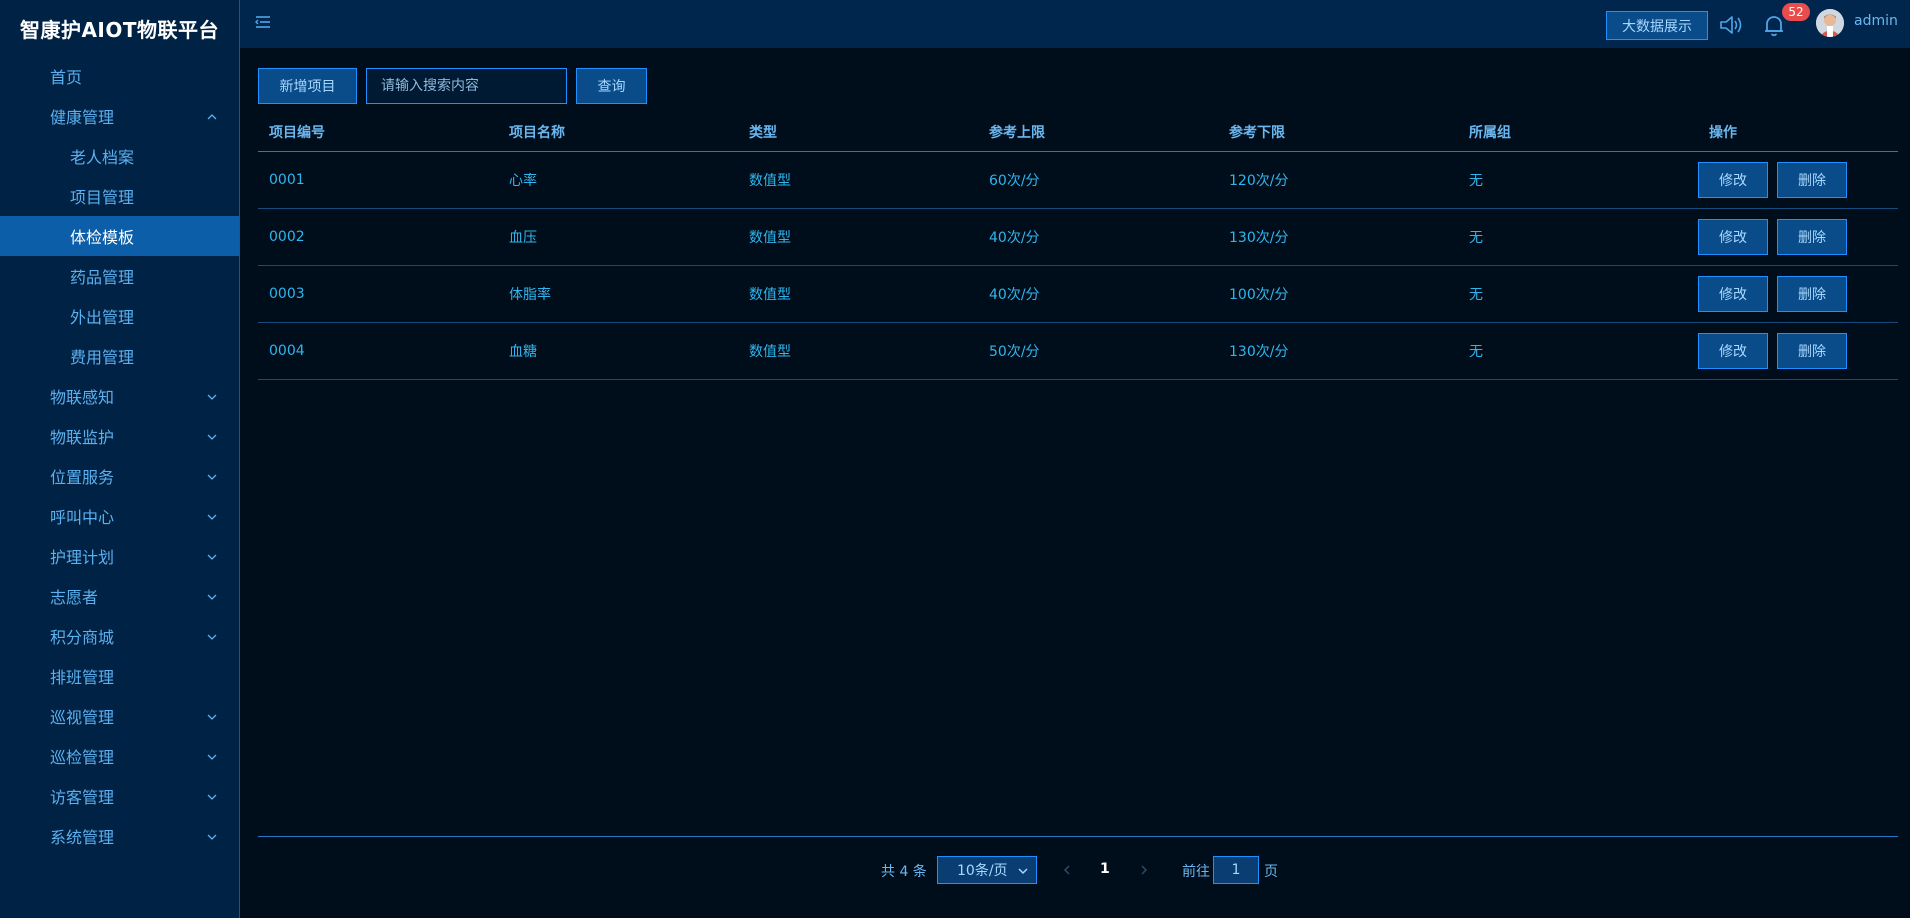 Image resolution: width=1910 pixels, height=918 pixels. I want to click on prev-page-icon, so click(1067, 869).